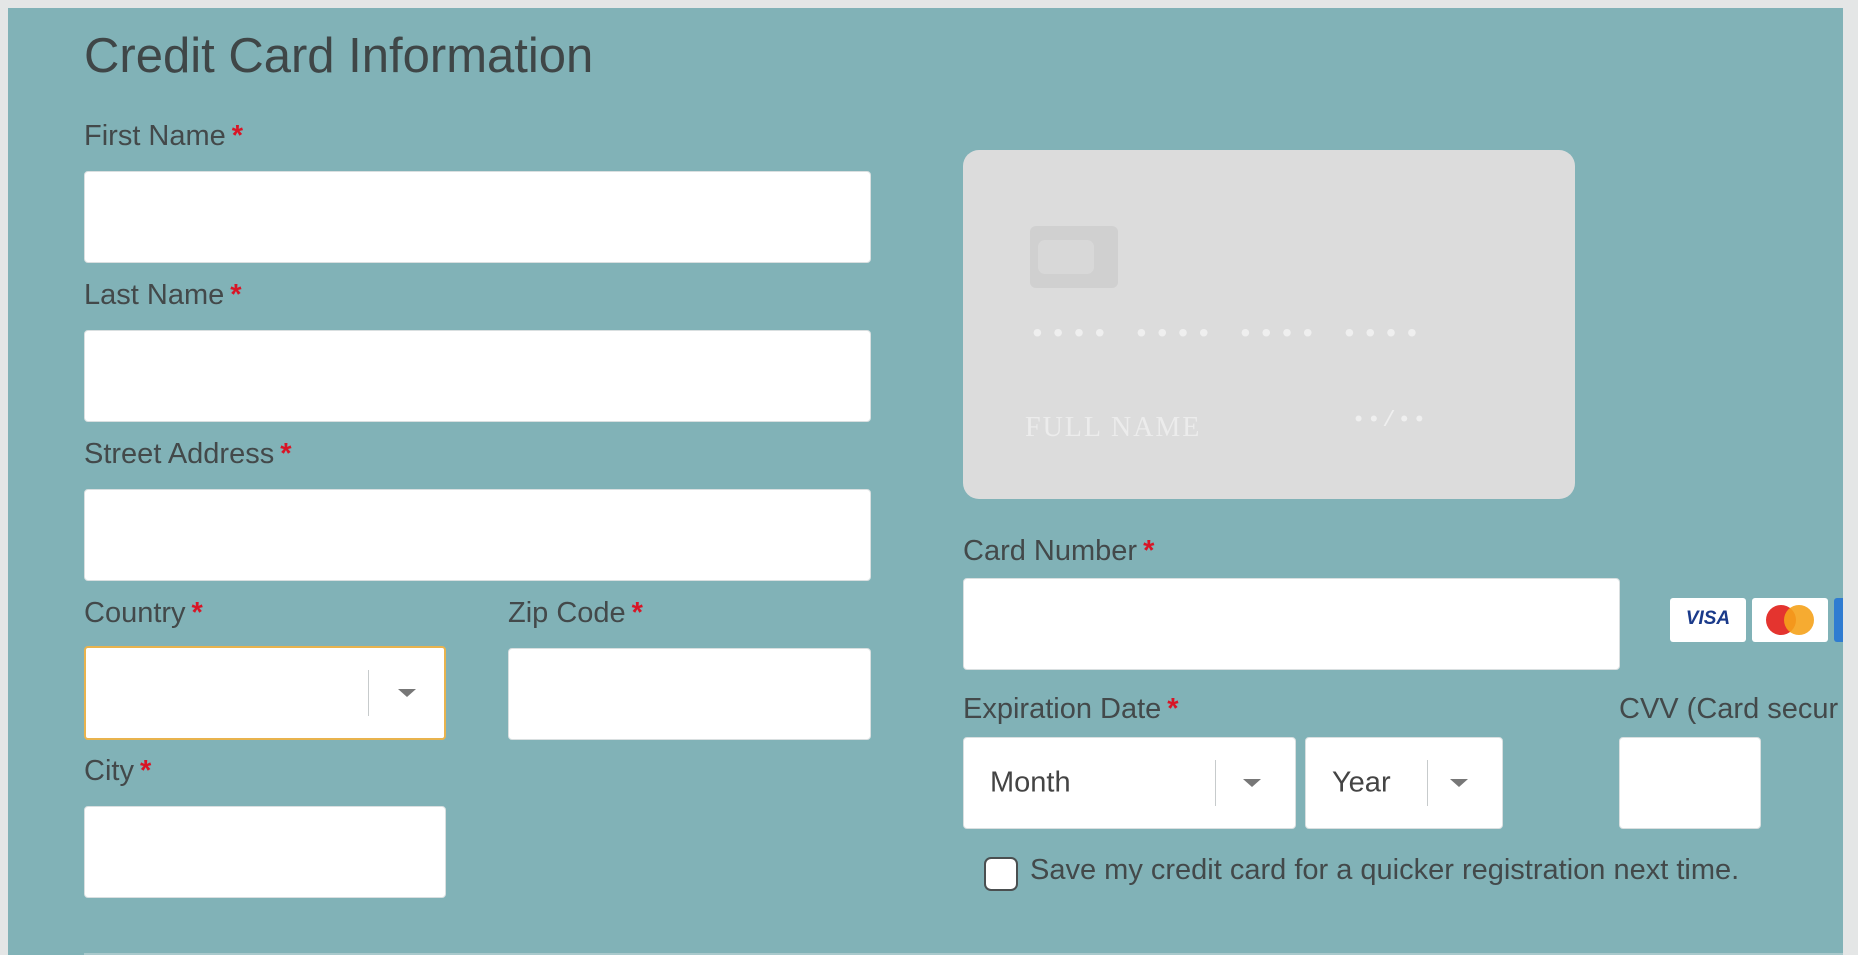 Image resolution: width=1858 pixels, height=955 pixels. Describe the element at coordinates (689, 694) in the screenshot. I see `zip-code-input` at that location.